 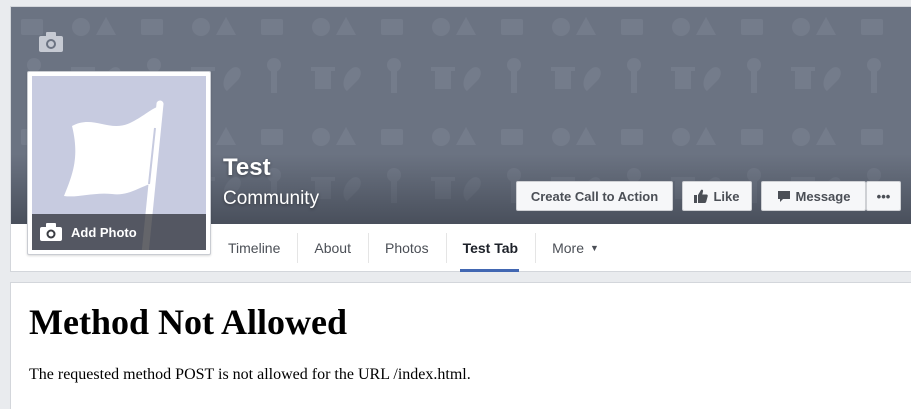 What do you see at coordinates (332, 248) in the screenshot?
I see `tab-about: About` at bounding box center [332, 248].